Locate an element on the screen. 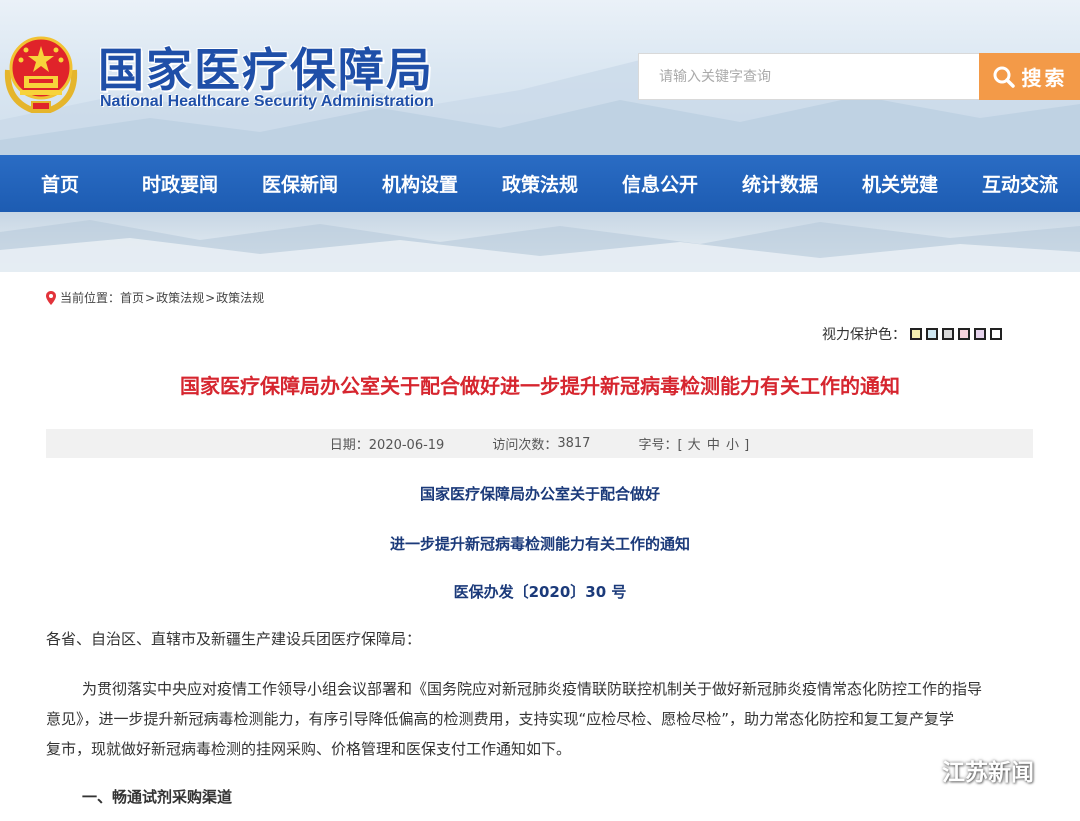 This screenshot has height=821, width=1080. site-title: 国家医疗保障局 is located at coordinates (266, 70).